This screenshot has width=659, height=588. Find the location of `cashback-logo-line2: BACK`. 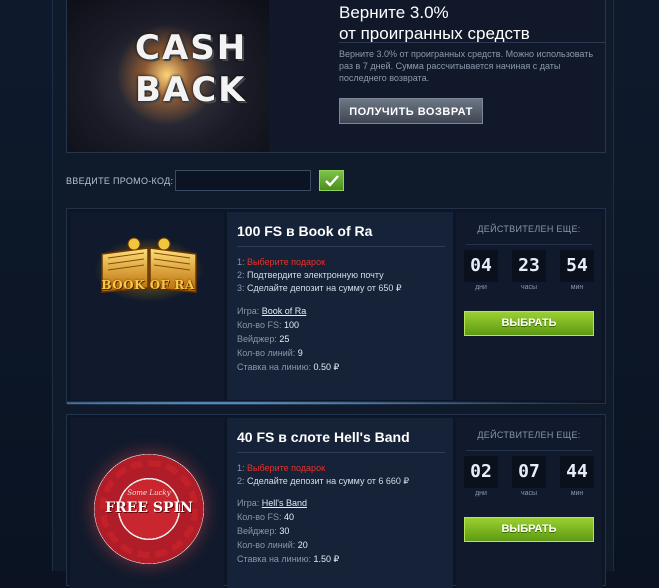

cashback-logo-line2: BACK is located at coordinates (191, 90).